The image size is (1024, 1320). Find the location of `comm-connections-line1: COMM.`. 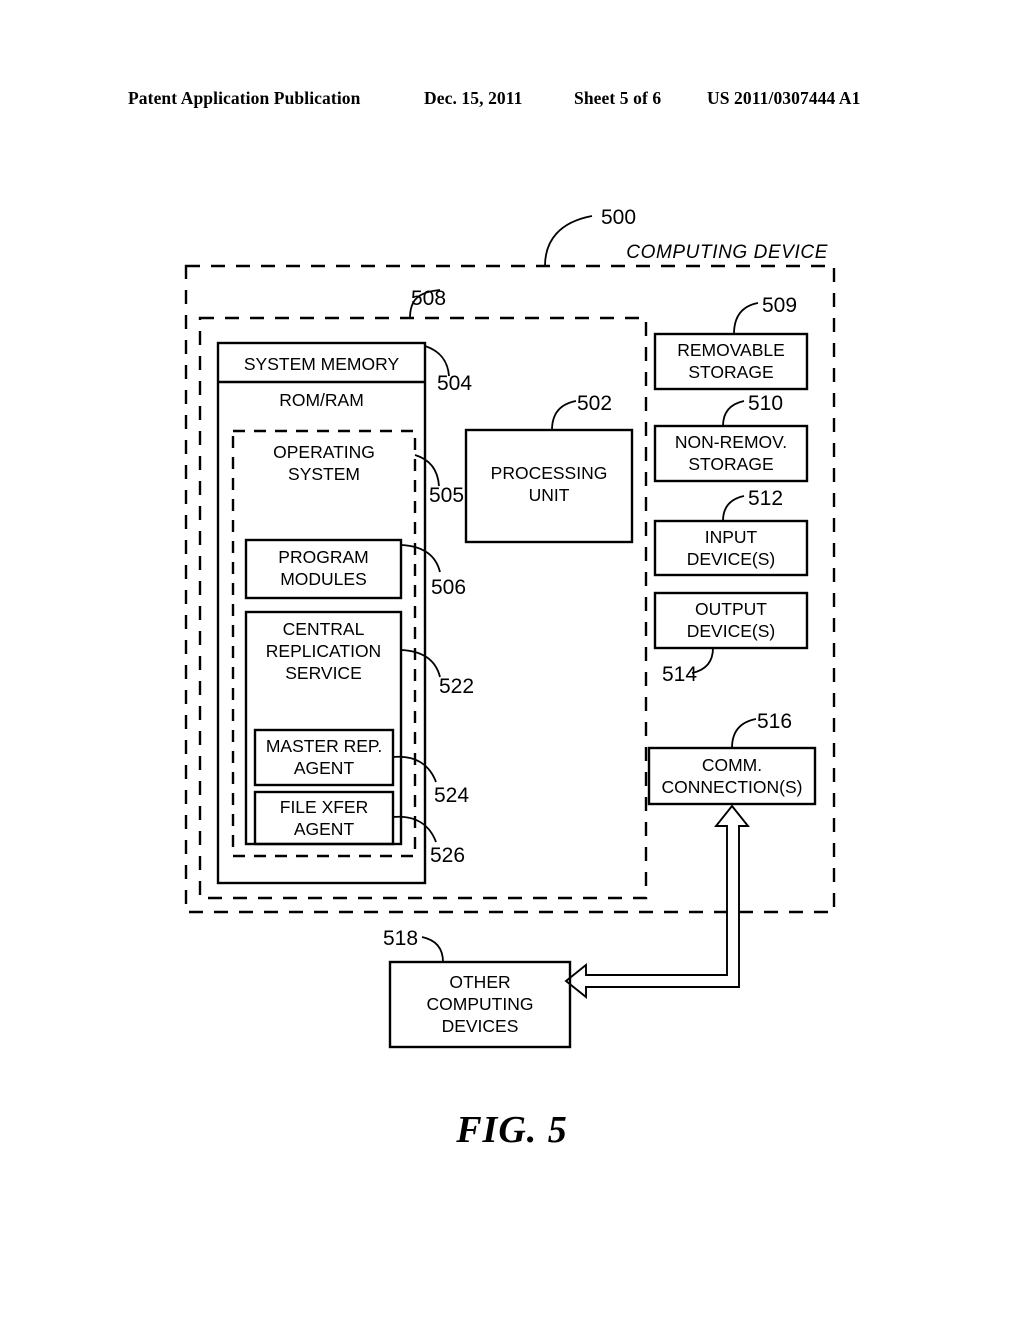

comm-connections-line1: COMM. is located at coordinates (732, 765).